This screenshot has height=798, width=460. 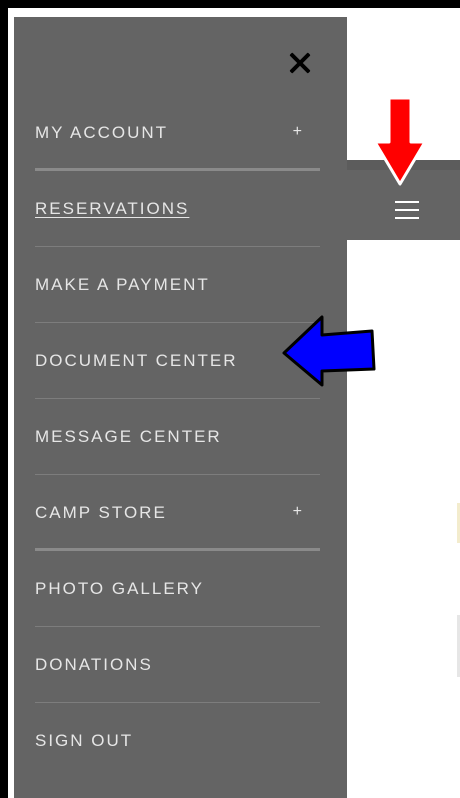 I want to click on menu-item-document-center: DOCUMENT CENTER, so click(x=177, y=361).